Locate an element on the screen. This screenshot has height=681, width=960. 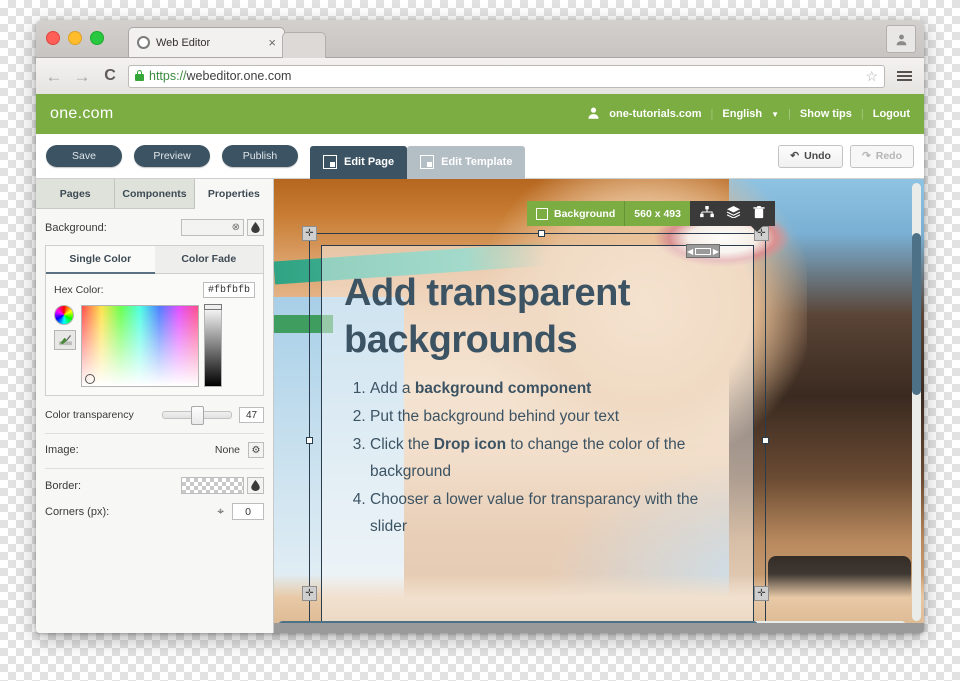
background-component-icon is located at coordinates (542, 213).